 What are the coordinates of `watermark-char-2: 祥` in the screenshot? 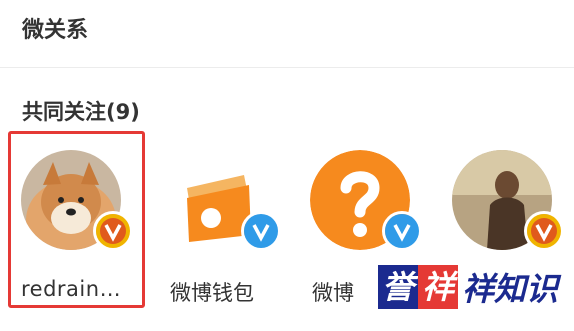 It's located at (438, 287).